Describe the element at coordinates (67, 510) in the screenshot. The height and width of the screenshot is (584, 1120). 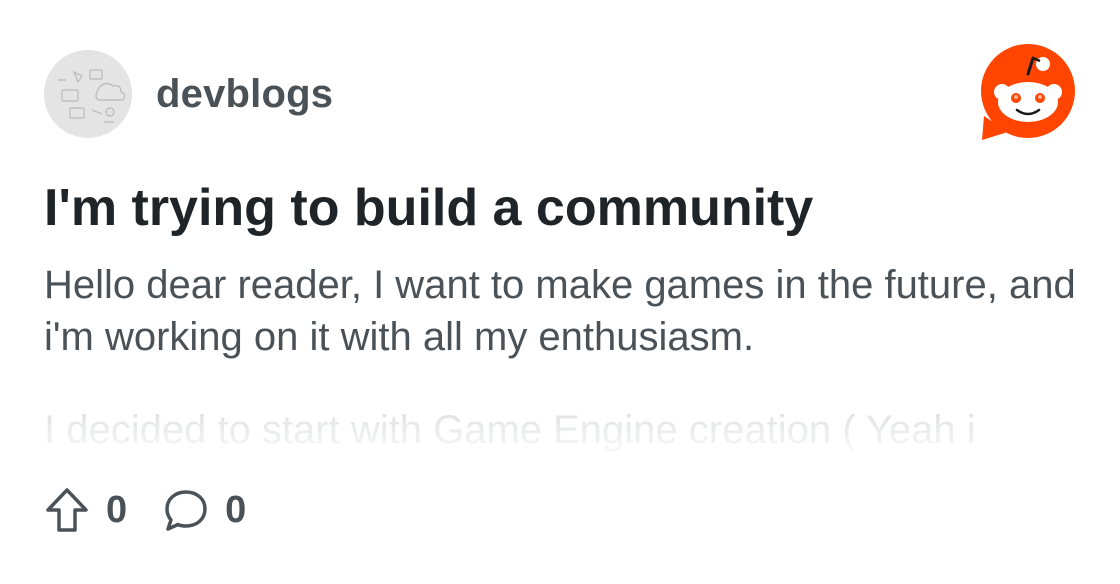
I see `upvote-arrow-icon` at that location.